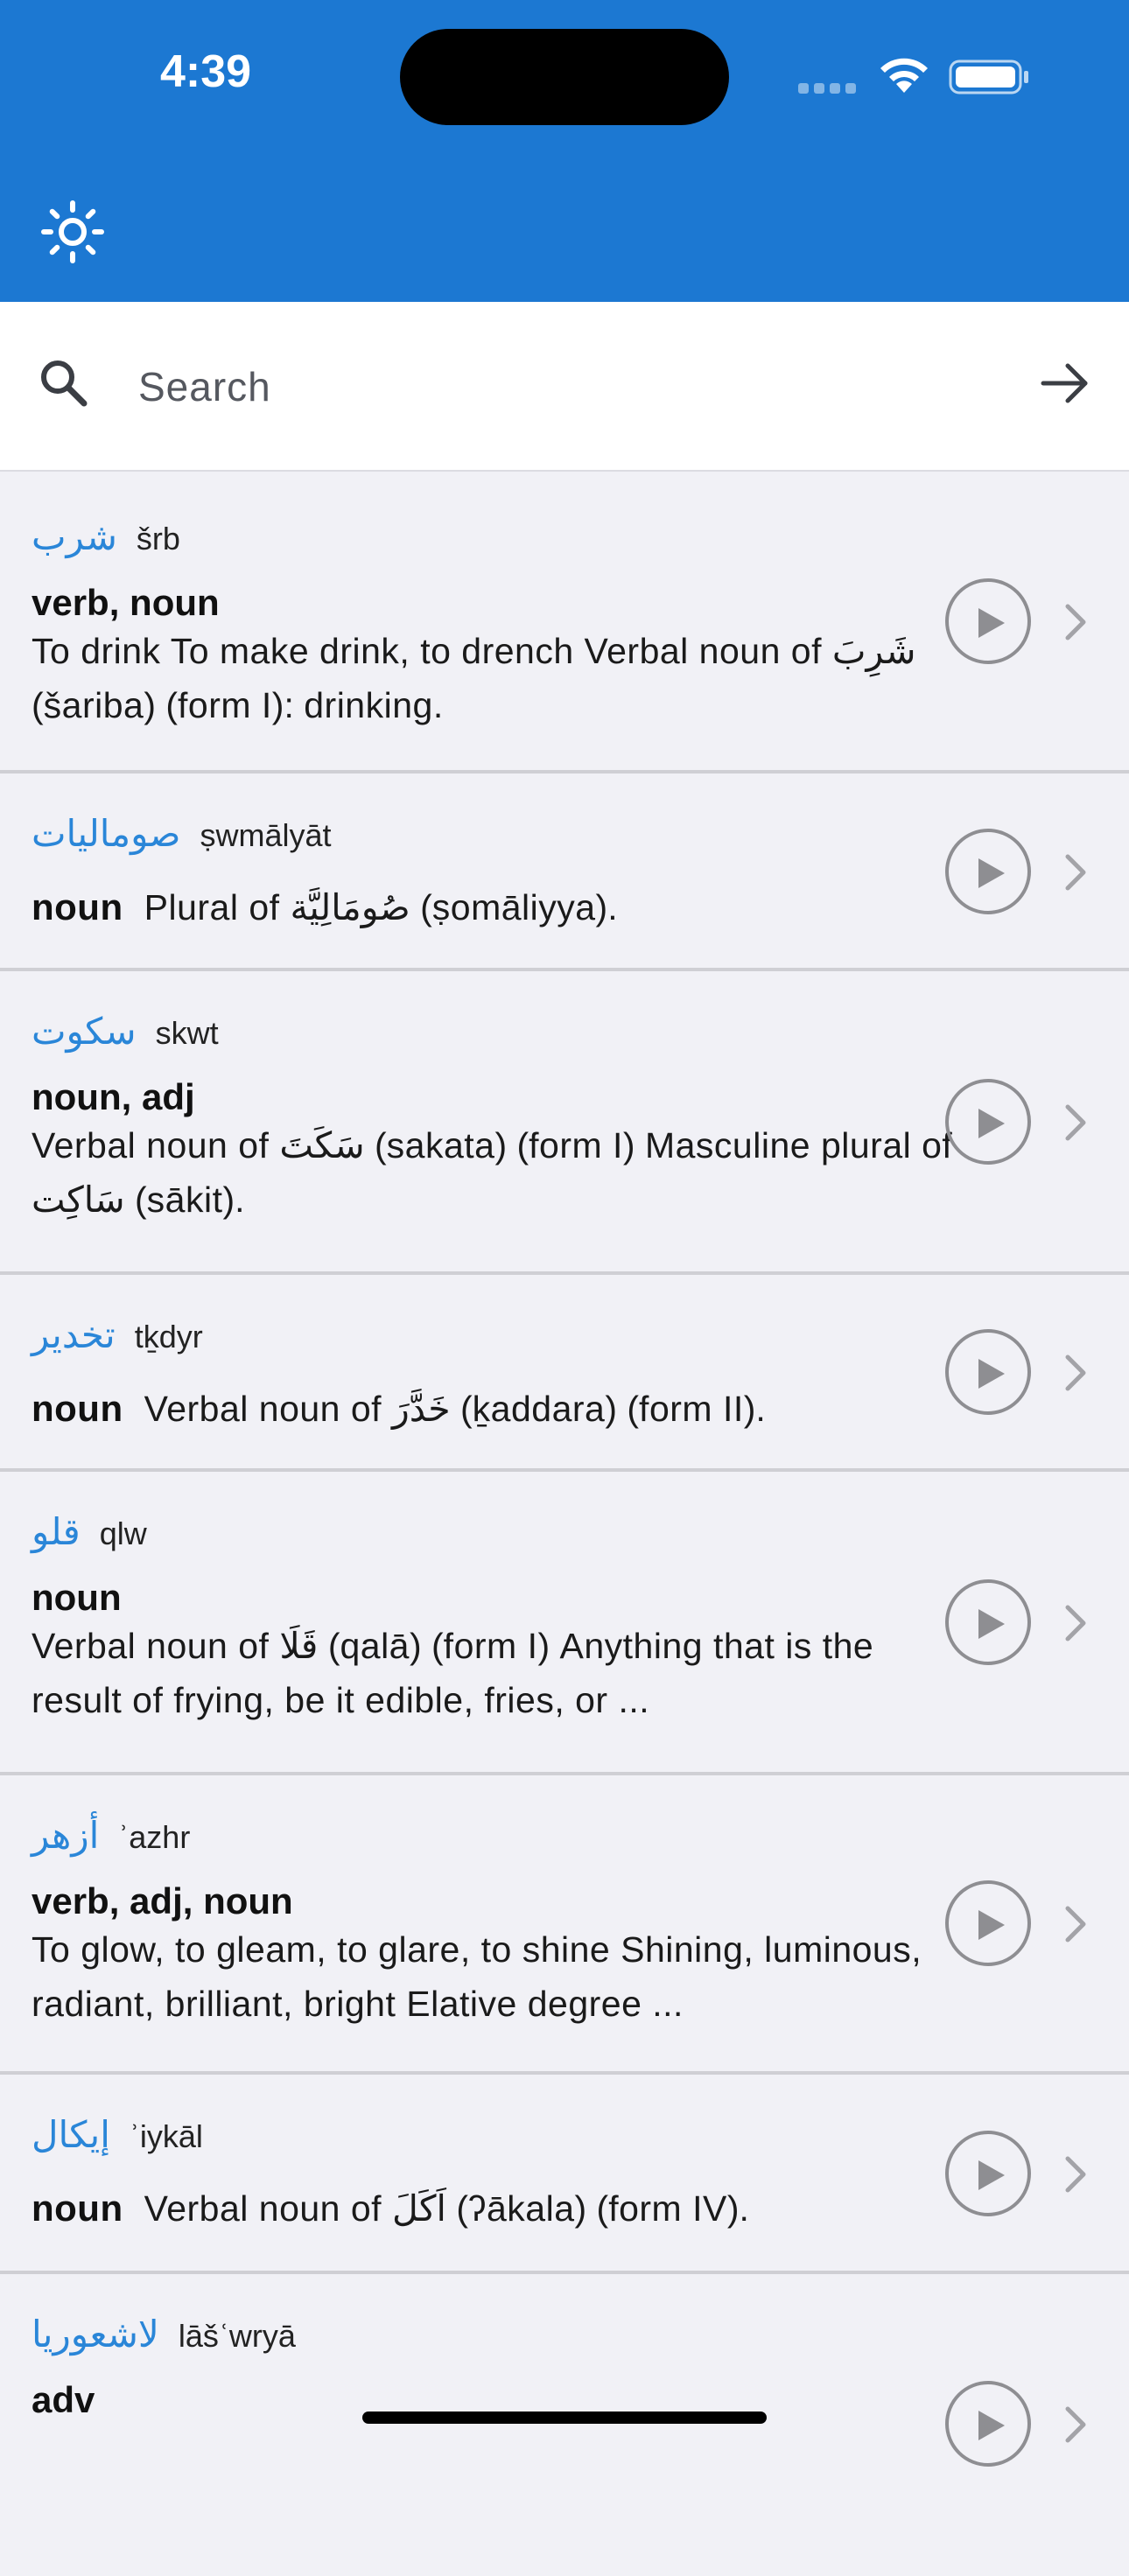 The height and width of the screenshot is (2576, 1129). Describe the element at coordinates (113, 1096) in the screenshot. I see `part-of-speech: noun, adj` at that location.